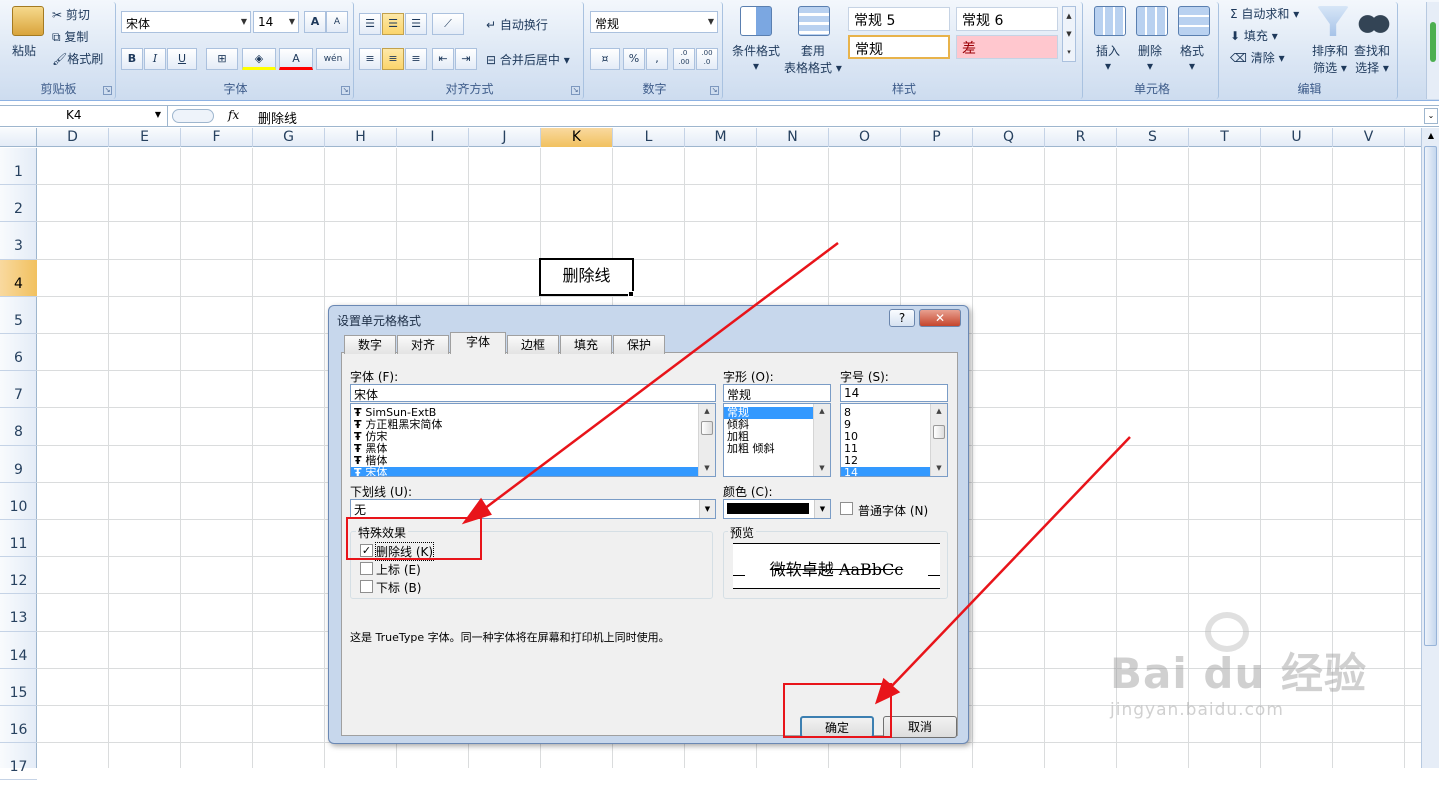  What do you see at coordinates (1238, 673) in the screenshot?
I see `watermark-brand: Bai du 经验` at bounding box center [1238, 673].